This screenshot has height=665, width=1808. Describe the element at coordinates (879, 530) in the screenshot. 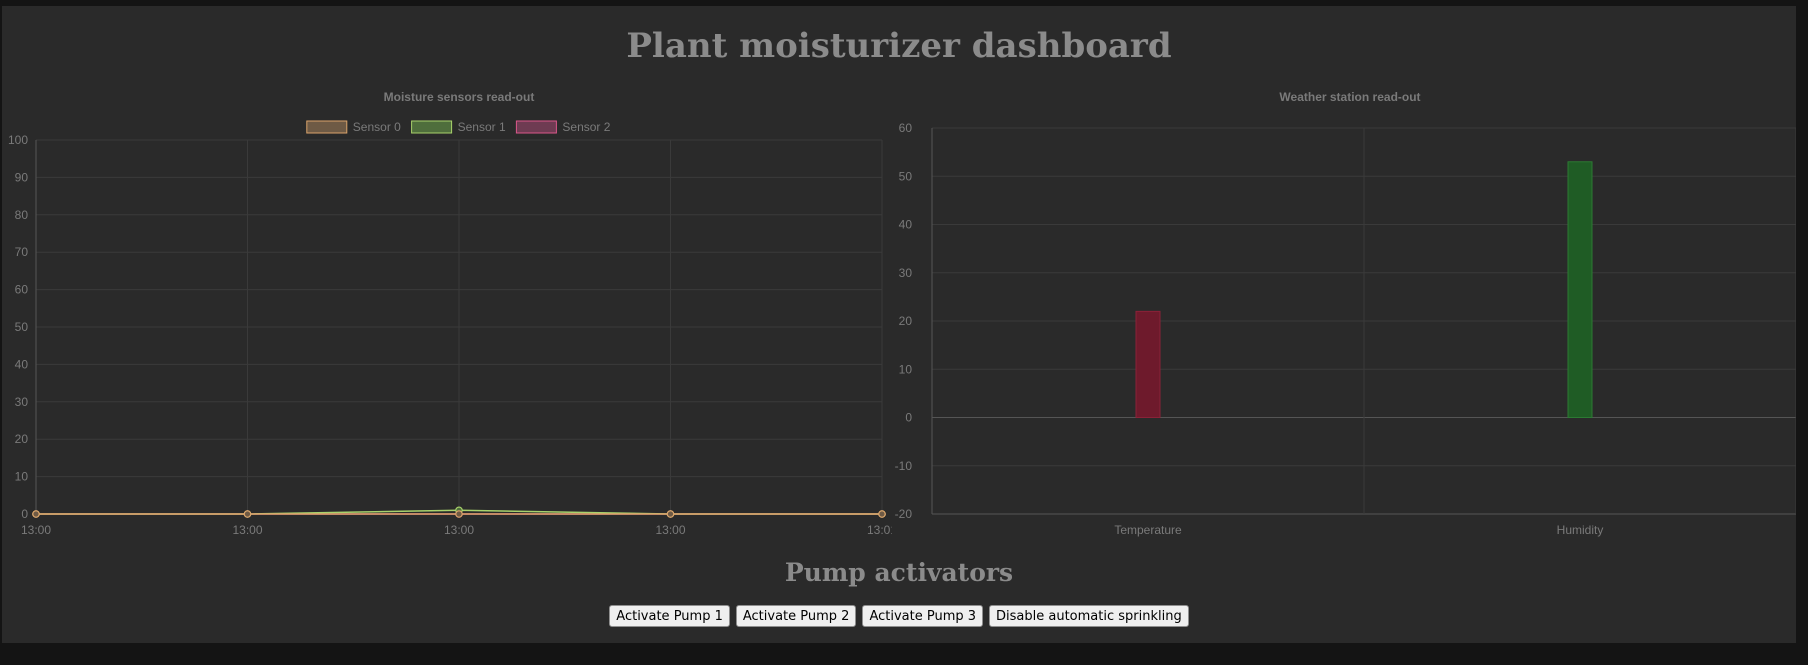

I see `x-tick-label: 13:01` at that location.